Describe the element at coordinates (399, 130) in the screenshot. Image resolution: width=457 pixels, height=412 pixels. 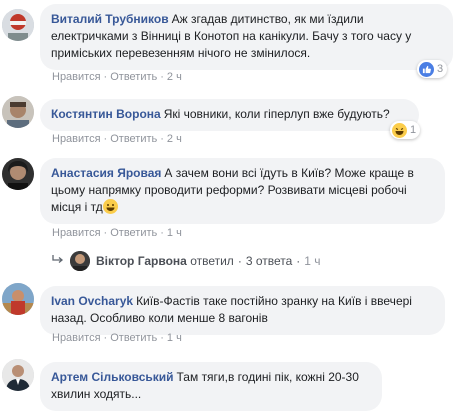
I see `haha-icon` at that location.